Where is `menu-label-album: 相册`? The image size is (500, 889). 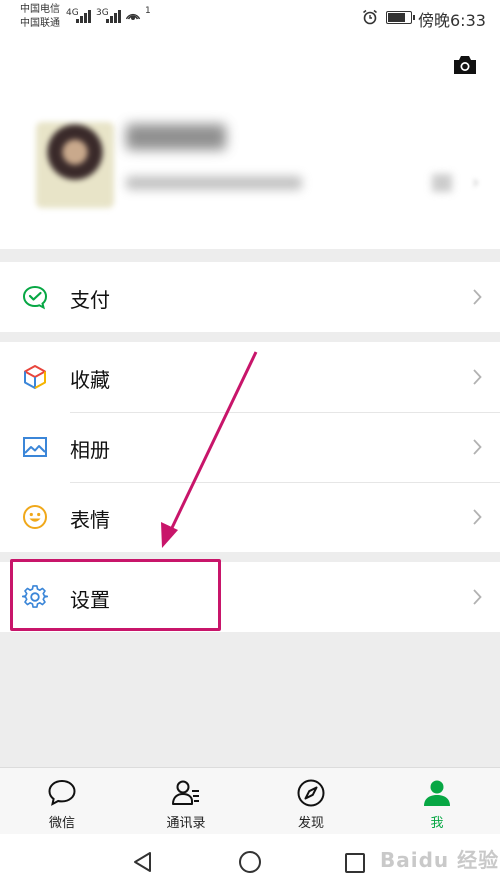
menu-label-album: 相册 is located at coordinates (90, 450).